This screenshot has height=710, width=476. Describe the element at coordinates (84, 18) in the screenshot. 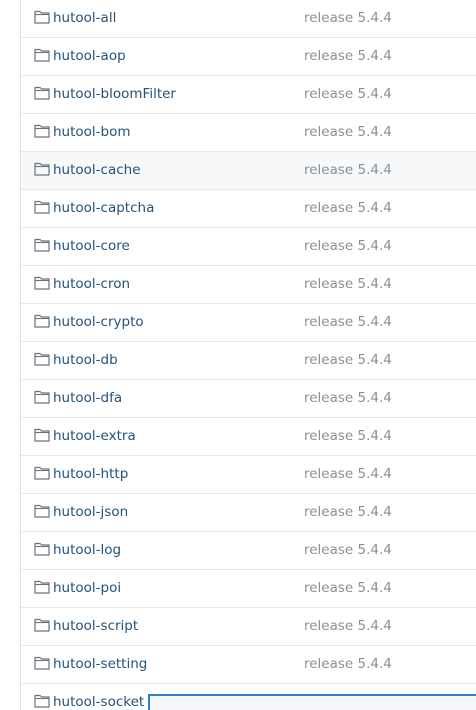

I see `file-name-link: hutool-all` at that location.